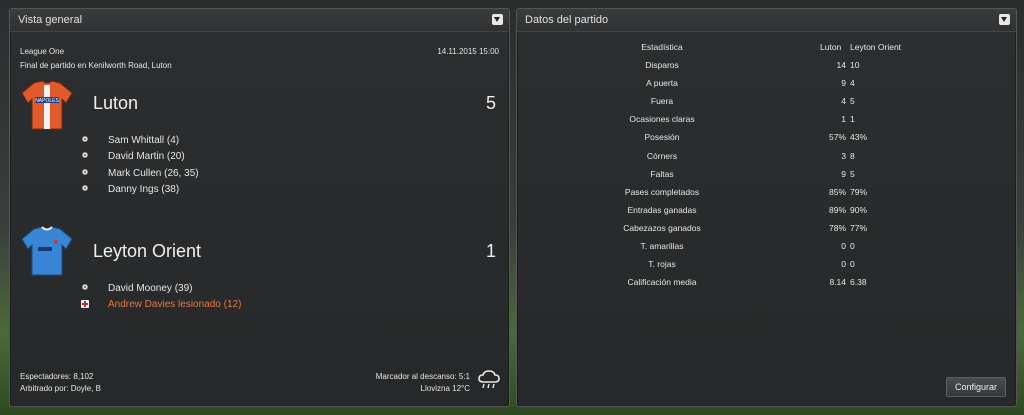 Image resolution: width=1024 pixels, height=415 pixels. Describe the element at coordinates (843, 119) in the screenshot. I see `stat-home-value: 1` at that location.